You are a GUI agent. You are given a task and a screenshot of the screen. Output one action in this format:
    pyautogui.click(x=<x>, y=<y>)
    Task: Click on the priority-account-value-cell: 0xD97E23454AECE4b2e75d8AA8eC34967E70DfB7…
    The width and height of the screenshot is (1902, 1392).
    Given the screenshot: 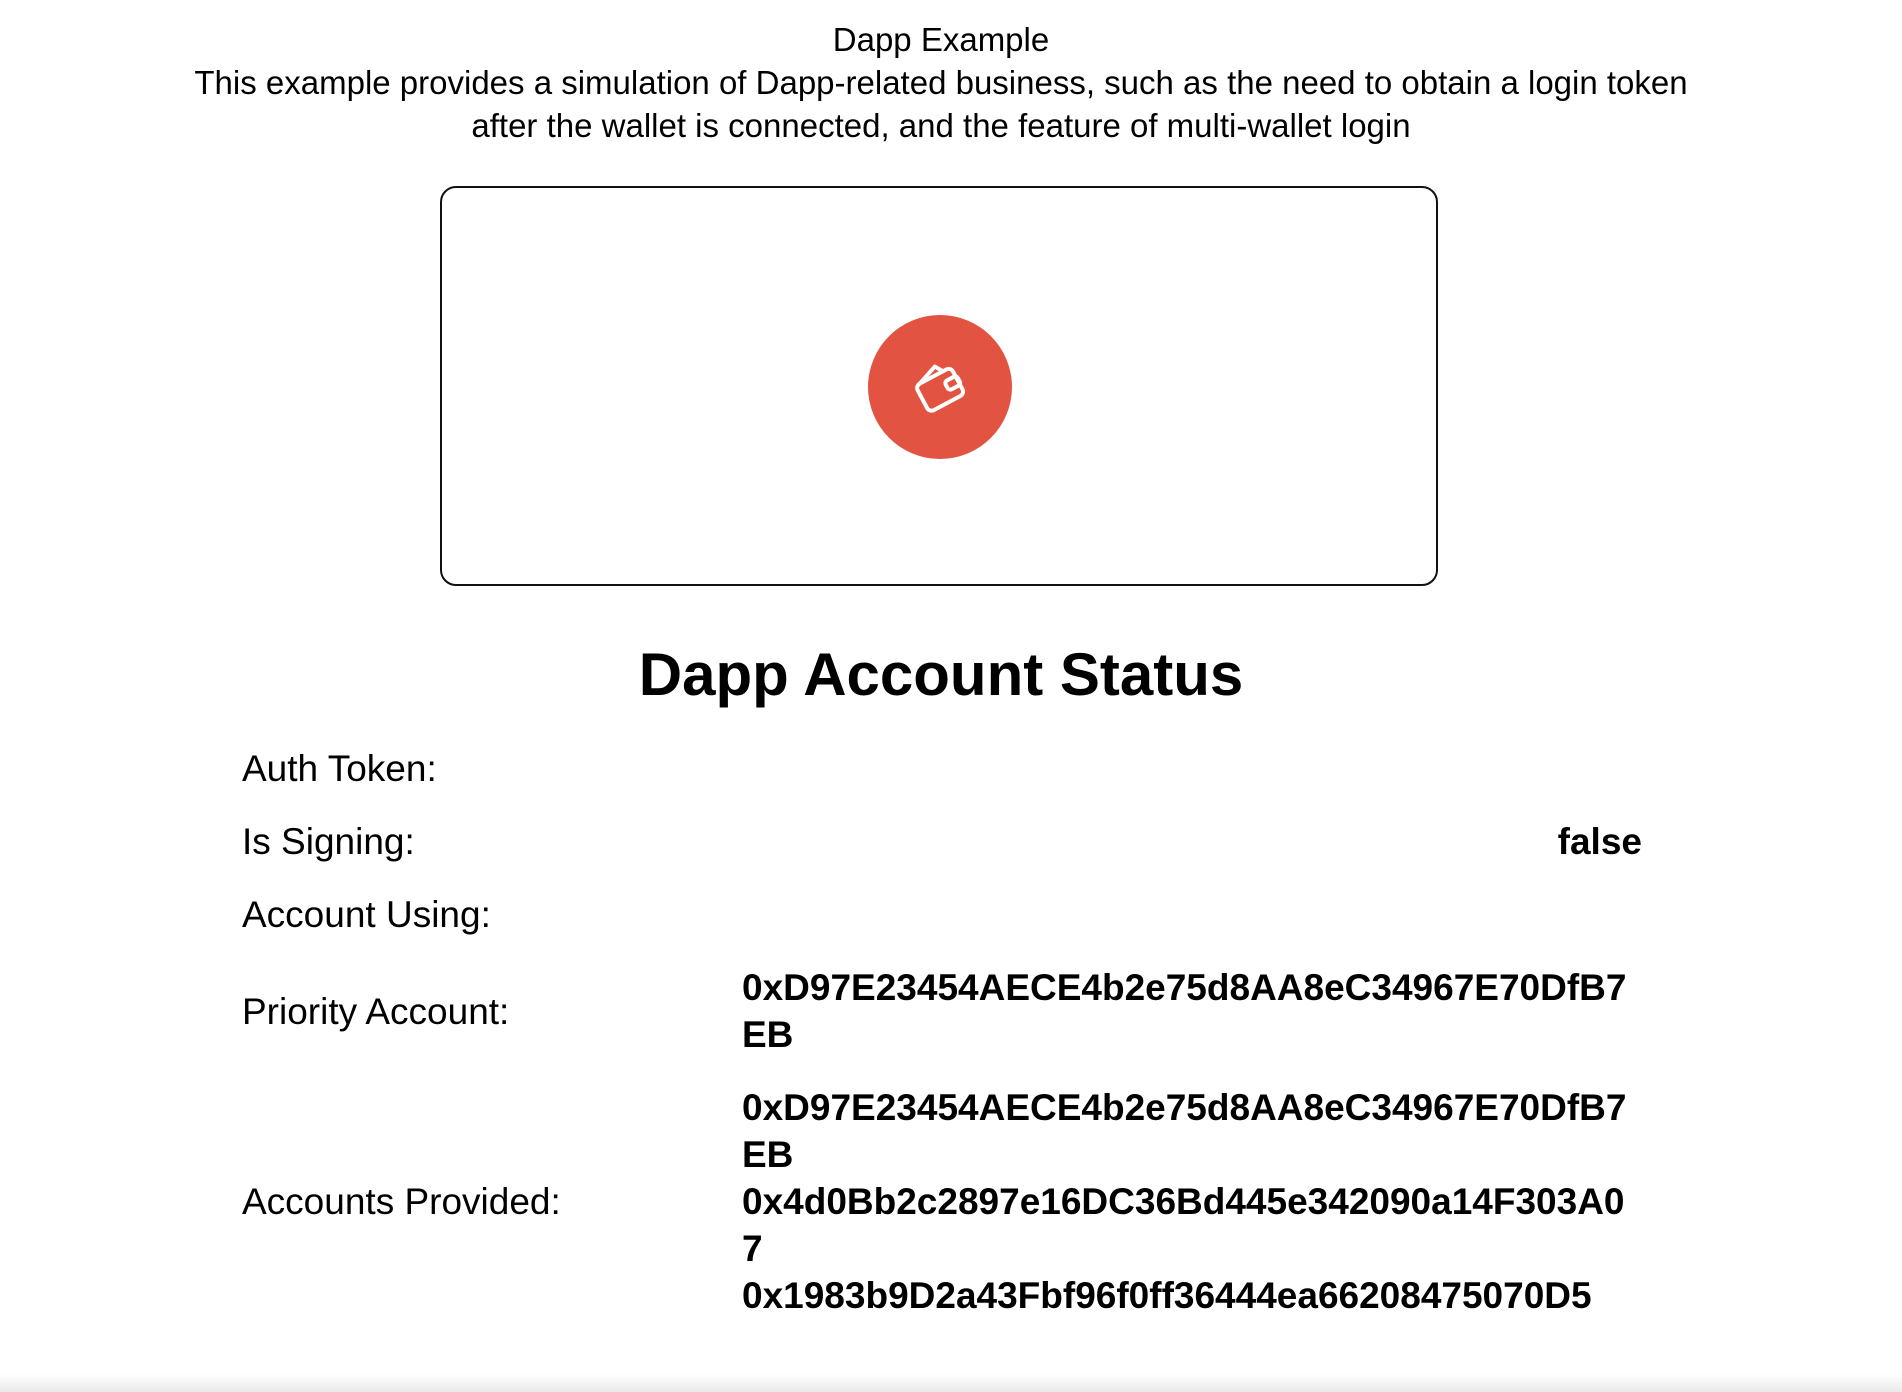 What is the action you would take?
    pyautogui.click(x=1192, y=1011)
    